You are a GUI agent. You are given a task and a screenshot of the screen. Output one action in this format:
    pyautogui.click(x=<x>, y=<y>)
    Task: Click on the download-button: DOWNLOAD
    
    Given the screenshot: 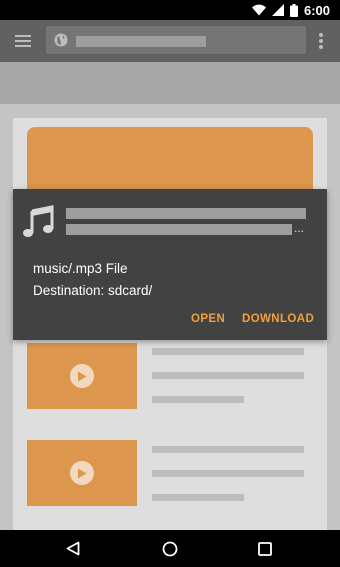 What is the action you would take?
    pyautogui.click(x=278, y=319)
    